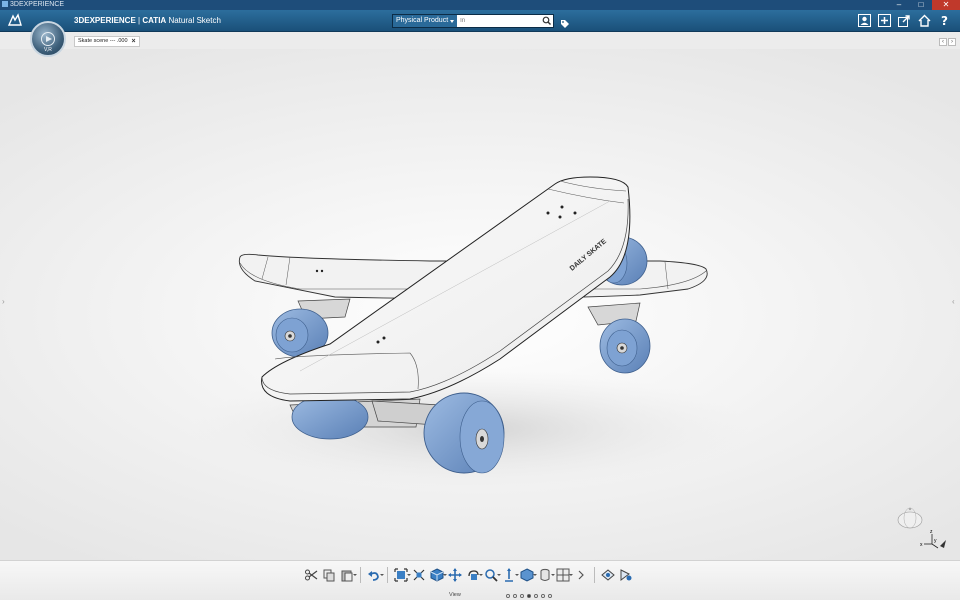 The width and height of the screenshot is (960, 600). I want to click on section-tab-label: View, so click(455, 595).